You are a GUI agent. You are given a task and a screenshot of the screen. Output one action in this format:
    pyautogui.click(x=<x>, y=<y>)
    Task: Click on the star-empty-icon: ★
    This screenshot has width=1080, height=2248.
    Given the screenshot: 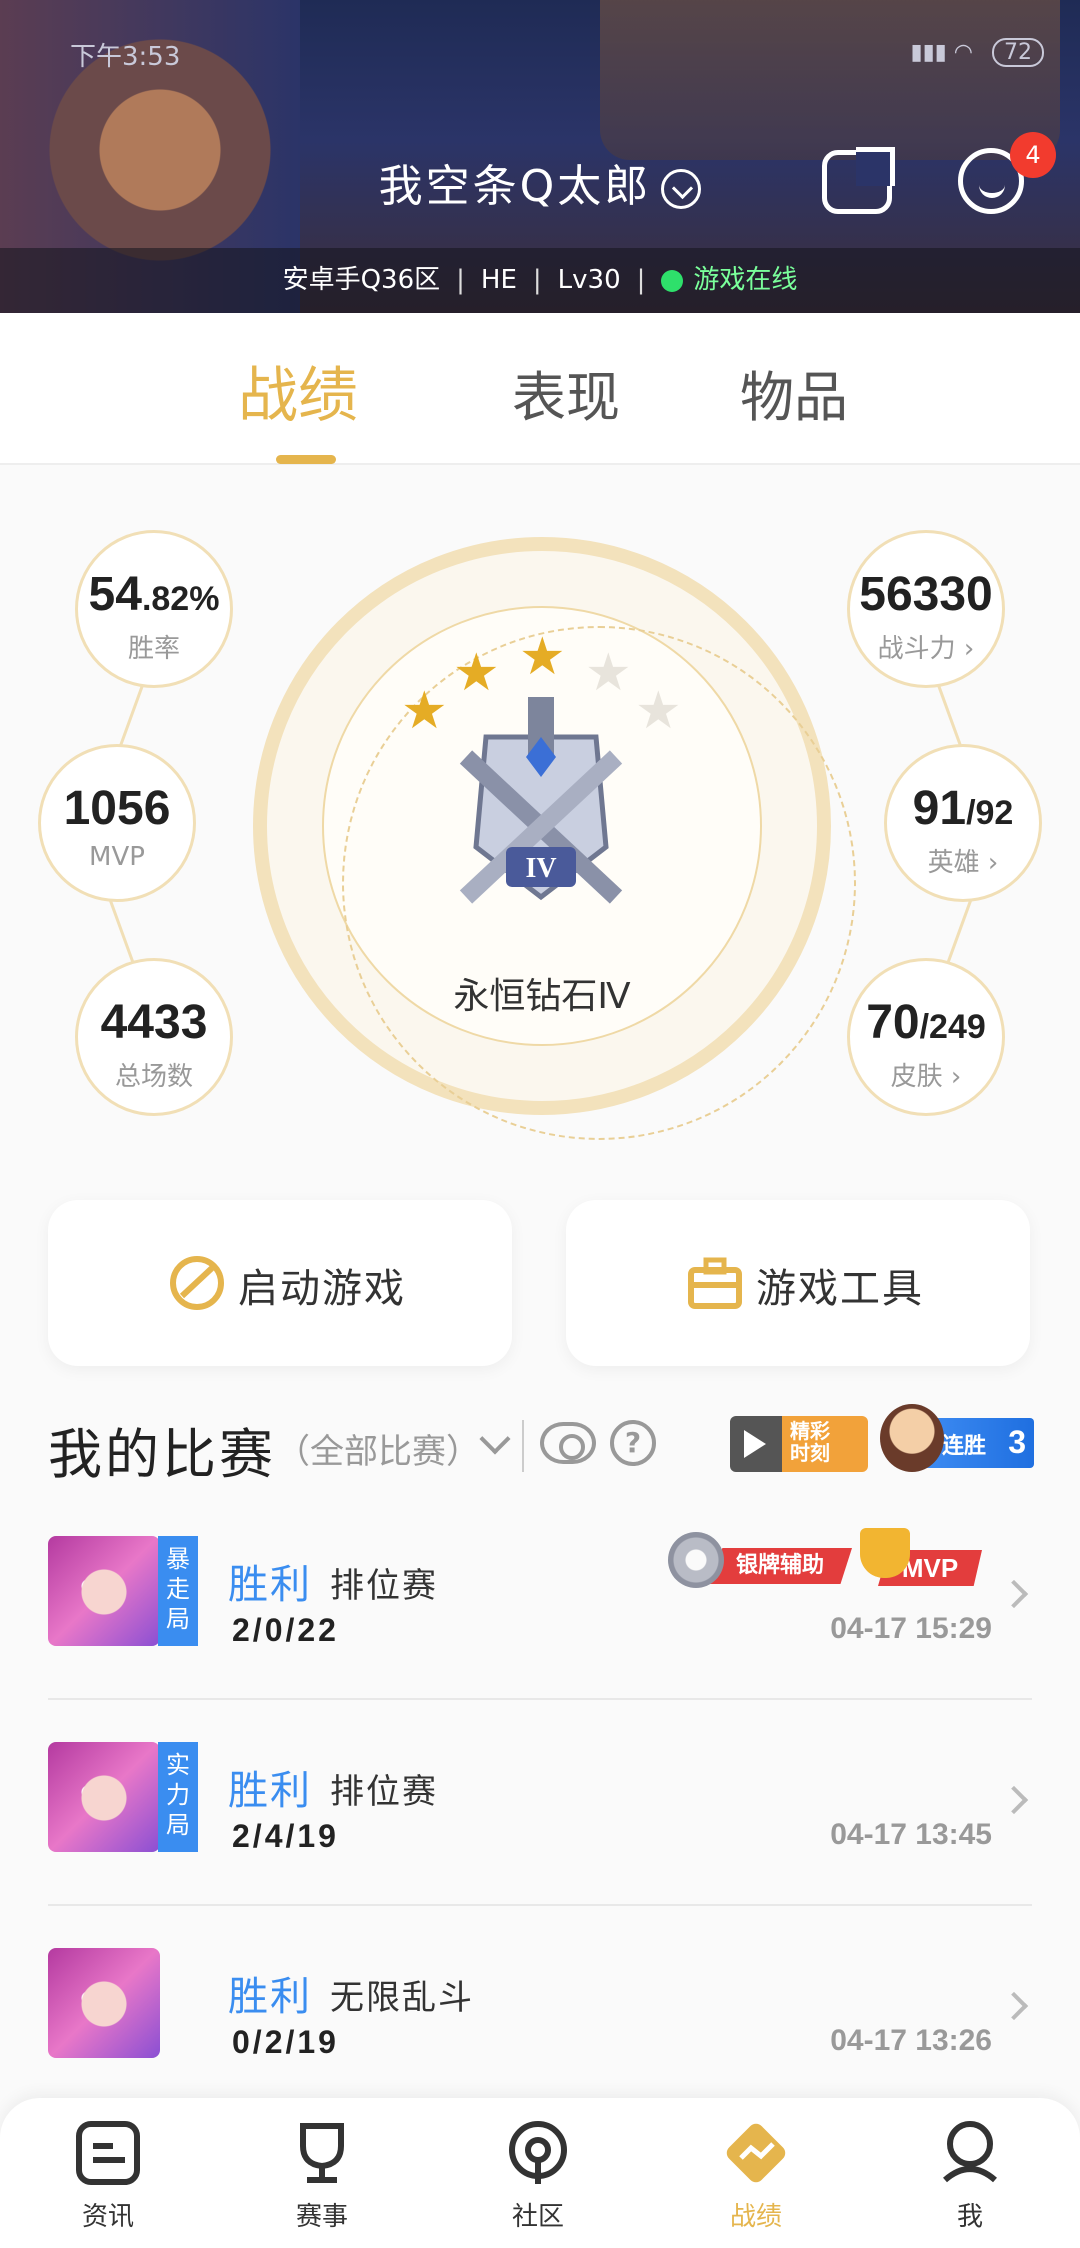 What is the action you would take?
    pyautogui.click(x=658, y=711)
    